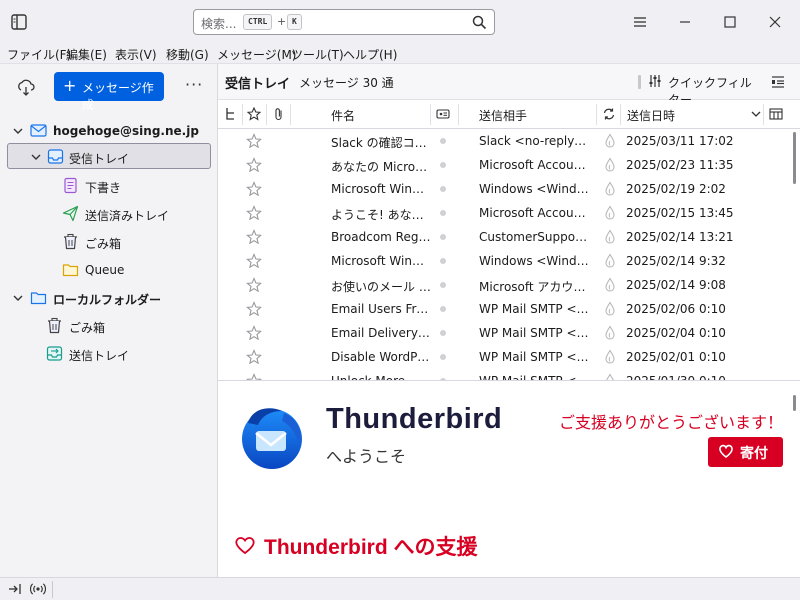 This screenshot has height=600, width=800. What do you see at coordinates (258, 22) in the screenshot?
I see `shortcut-key-ctrl: CTRL` at bounding box center [258, 22].